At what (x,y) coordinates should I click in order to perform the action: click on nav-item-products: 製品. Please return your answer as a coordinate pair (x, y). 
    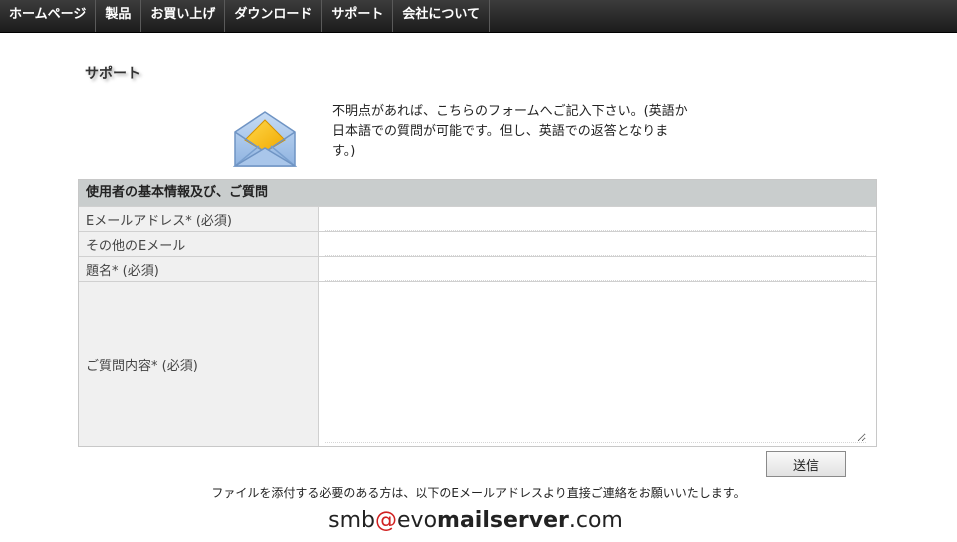
    Looking at the image, I should click on (119, 16).